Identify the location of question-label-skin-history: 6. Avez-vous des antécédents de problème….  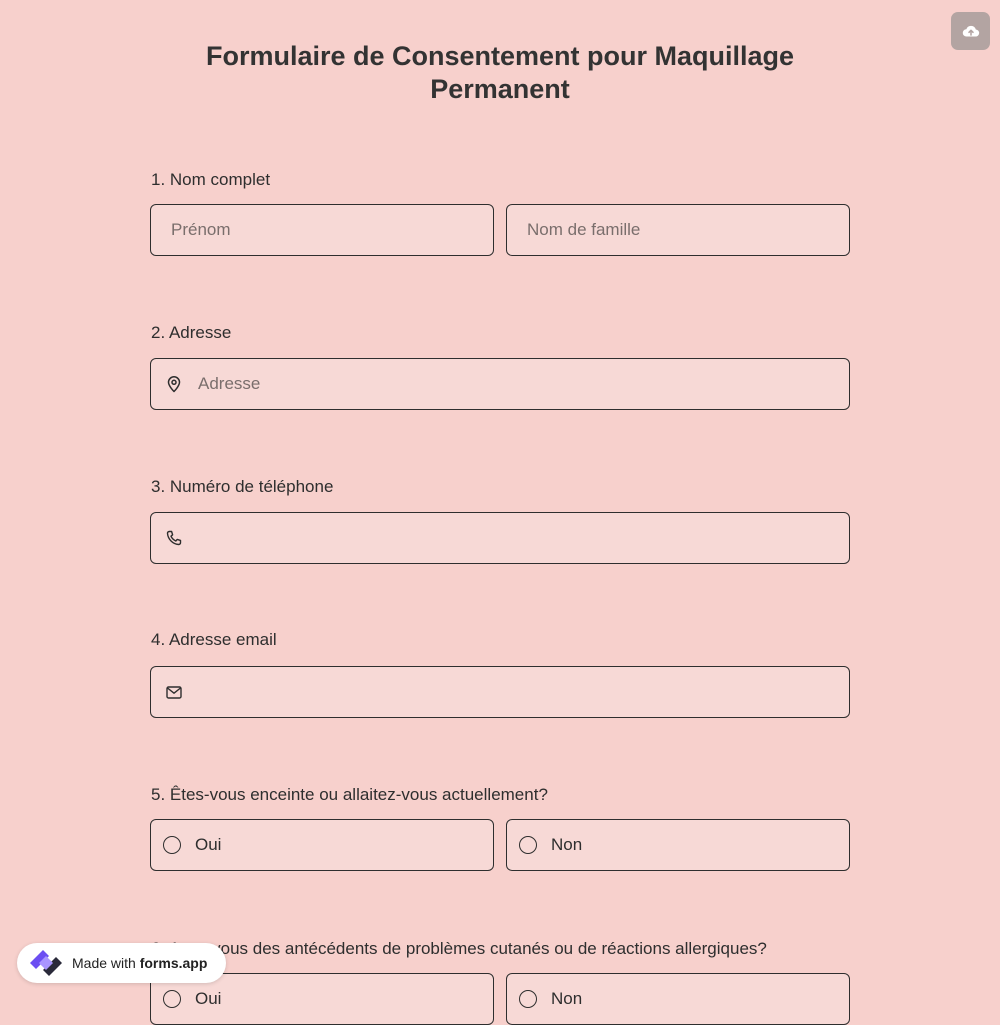
(459, 948).